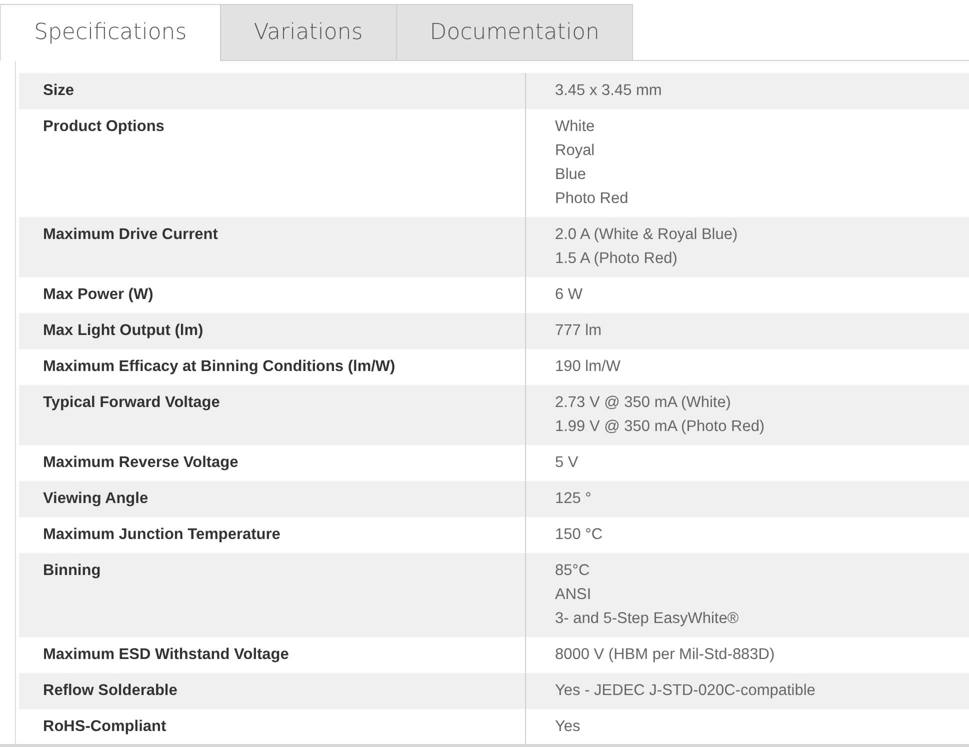 This screenshot has height=747, width=969. Describe the element at coordinates (570, 175) in the screenshot. I see `spec-value: Blue` at that location.